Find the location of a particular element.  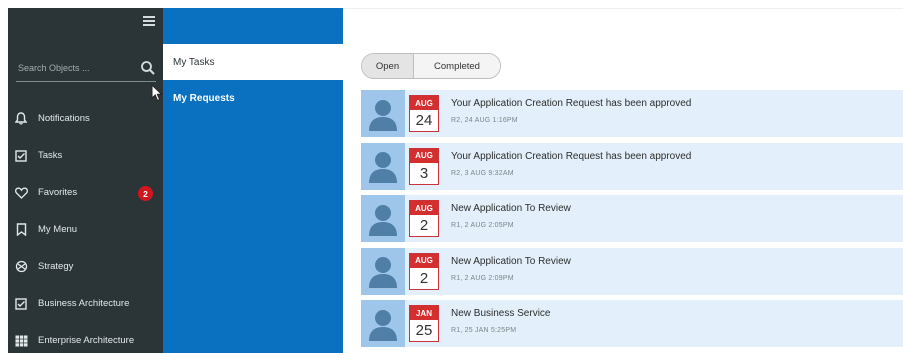

date-badge: AUG 3 is located at coordinates (424, 166).